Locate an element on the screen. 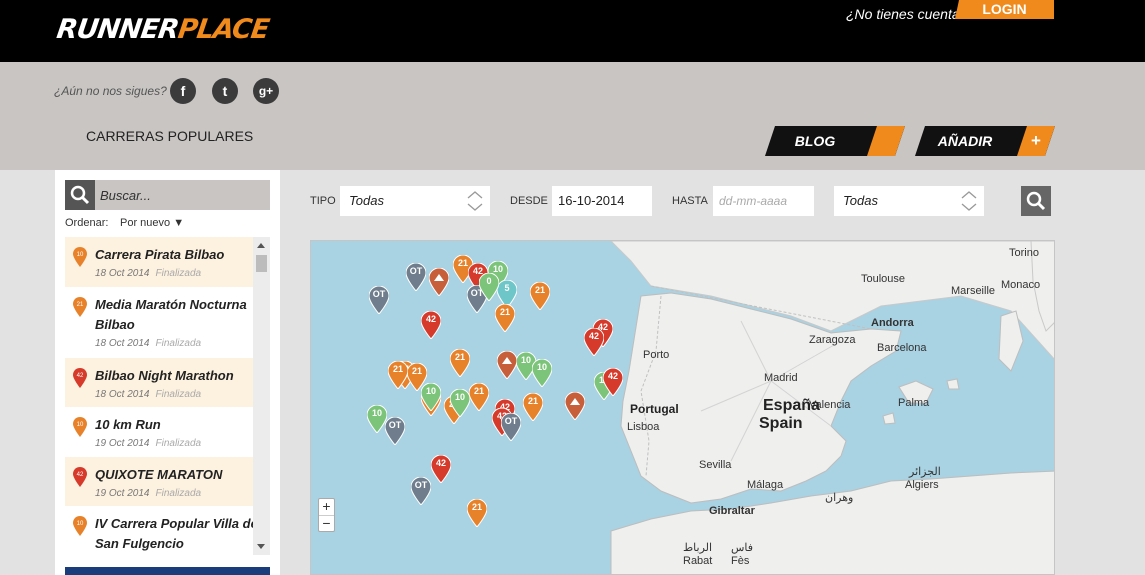 The image size is (1145, 575). map-label: Fès is located at coordinates (740, 561).